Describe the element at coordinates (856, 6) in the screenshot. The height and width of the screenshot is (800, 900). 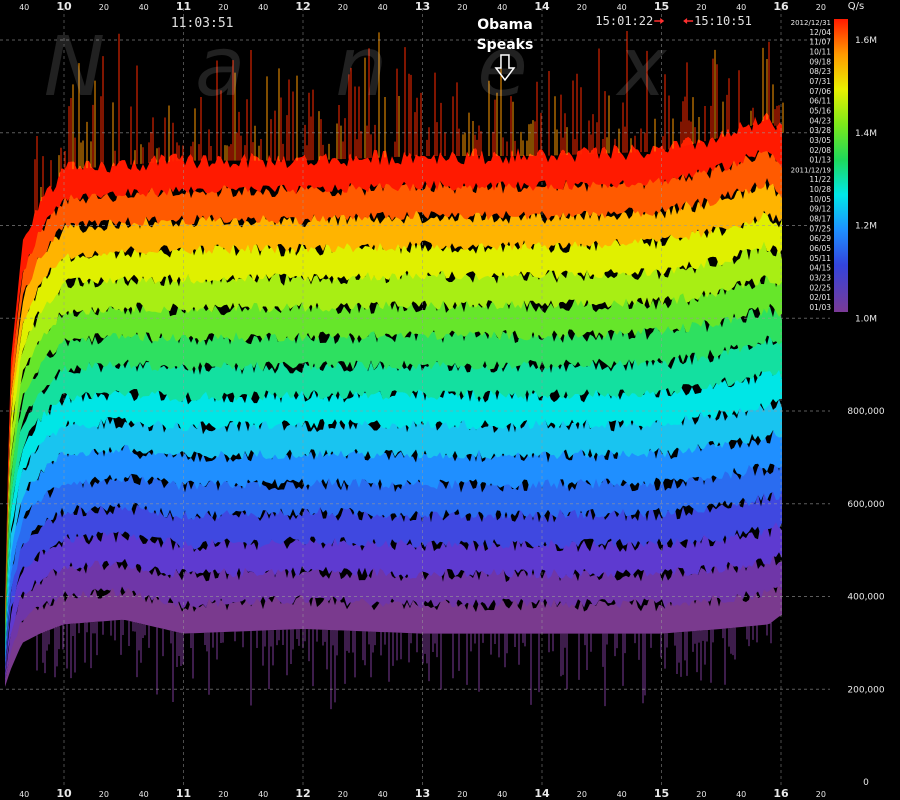
I see `y-unit-label: Q/s` at that location.